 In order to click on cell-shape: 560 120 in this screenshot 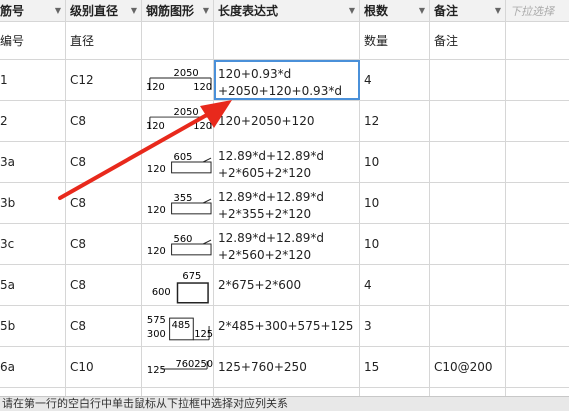, I will do `click(178, 244)`.